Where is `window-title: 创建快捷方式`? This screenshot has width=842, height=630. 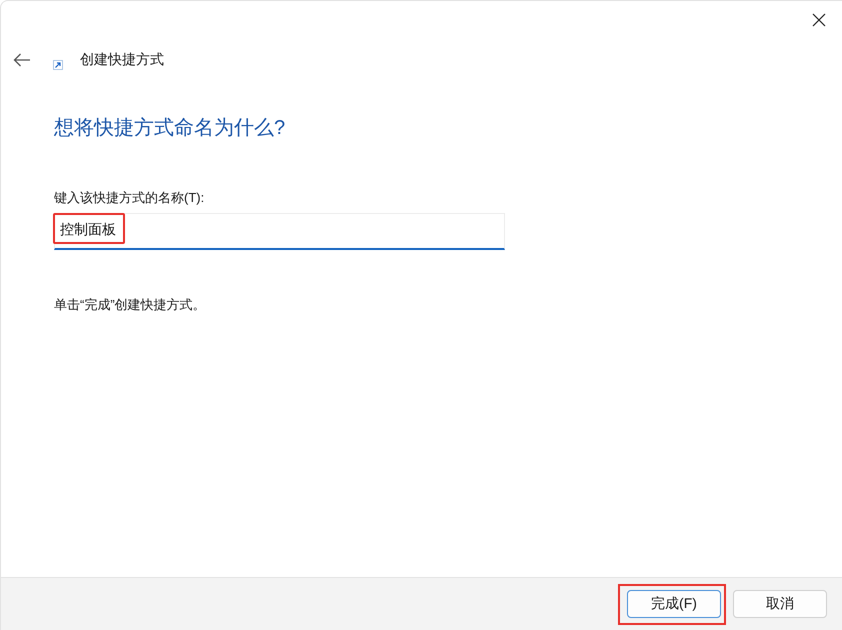 window-title: 创建快捷方式 is located at coordinates (122, 60).